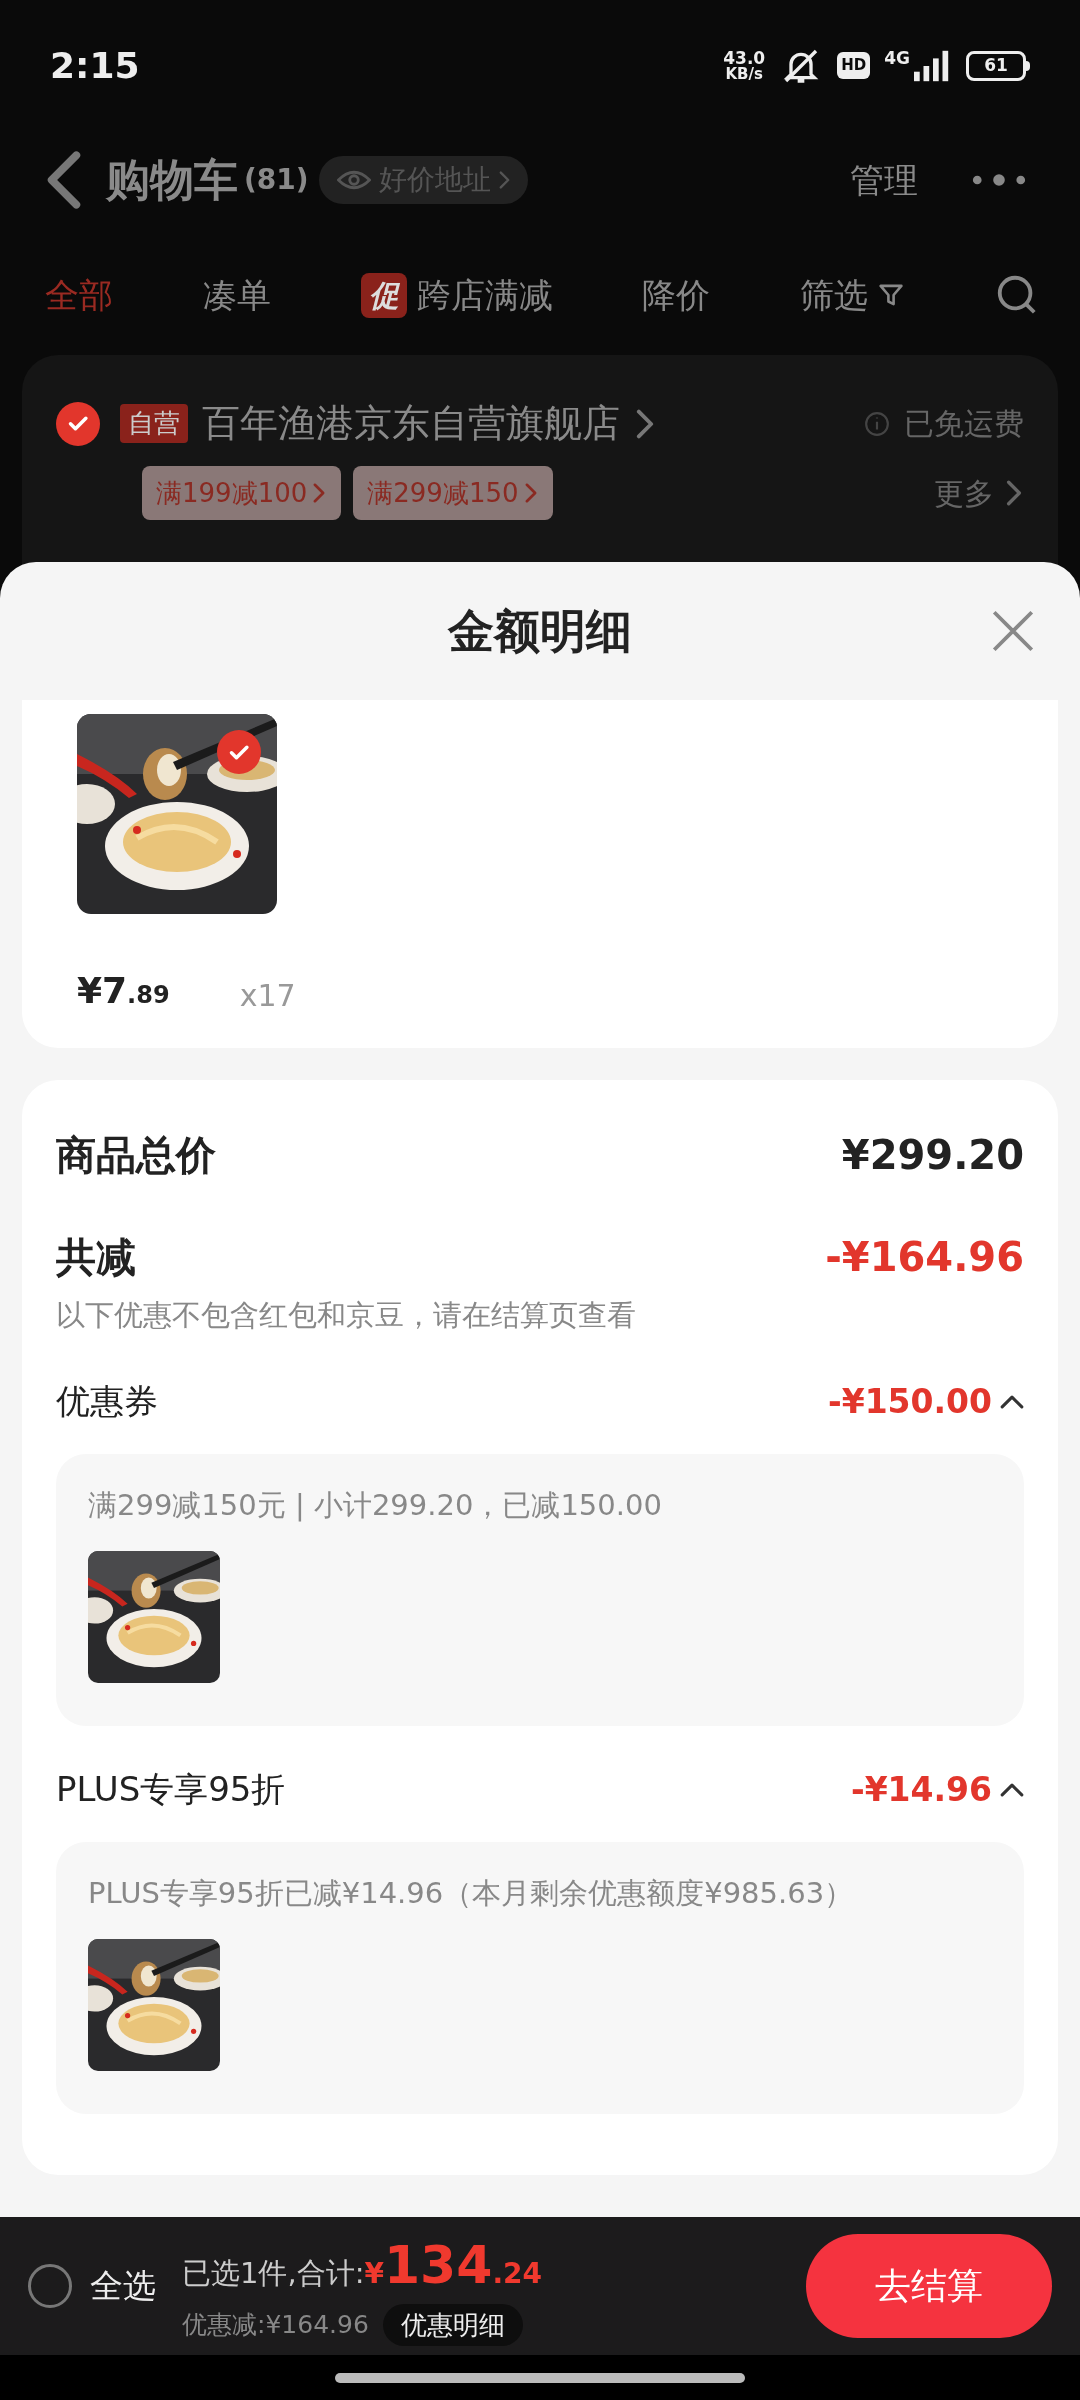 This screenshot has width=1080, height=2400. Describe the element at coordinates (136, 1155) in the screenshot. I see `total-label: 商品总价` at that location.